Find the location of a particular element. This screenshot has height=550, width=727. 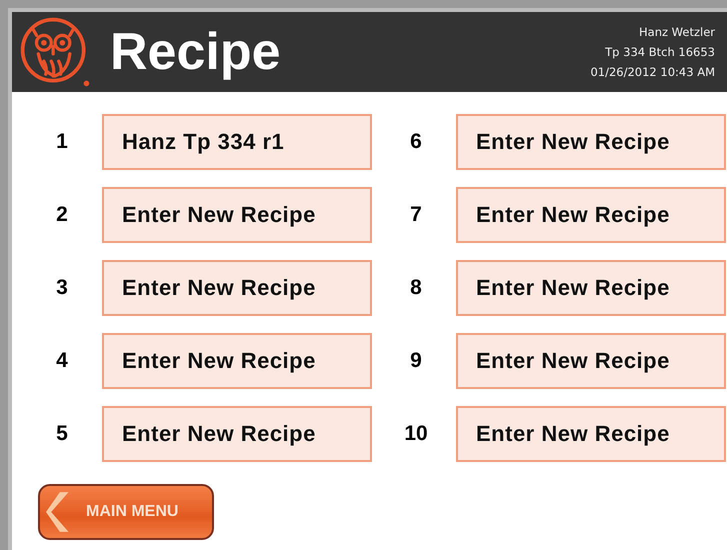

recipe-number: 10 is located at coordinates (416, 434).